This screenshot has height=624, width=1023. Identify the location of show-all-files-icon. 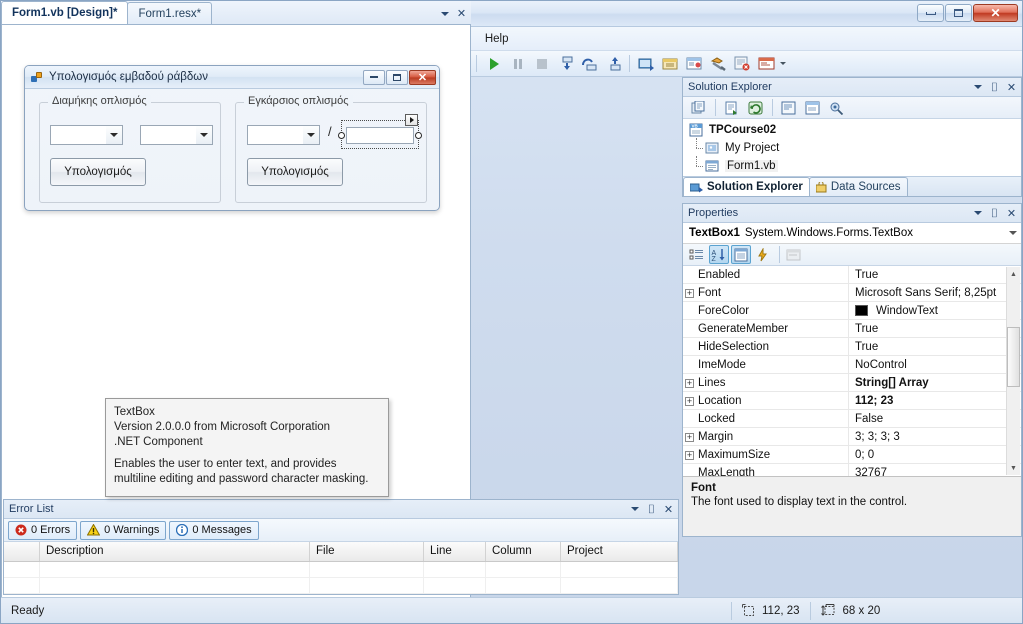
(732, 108).